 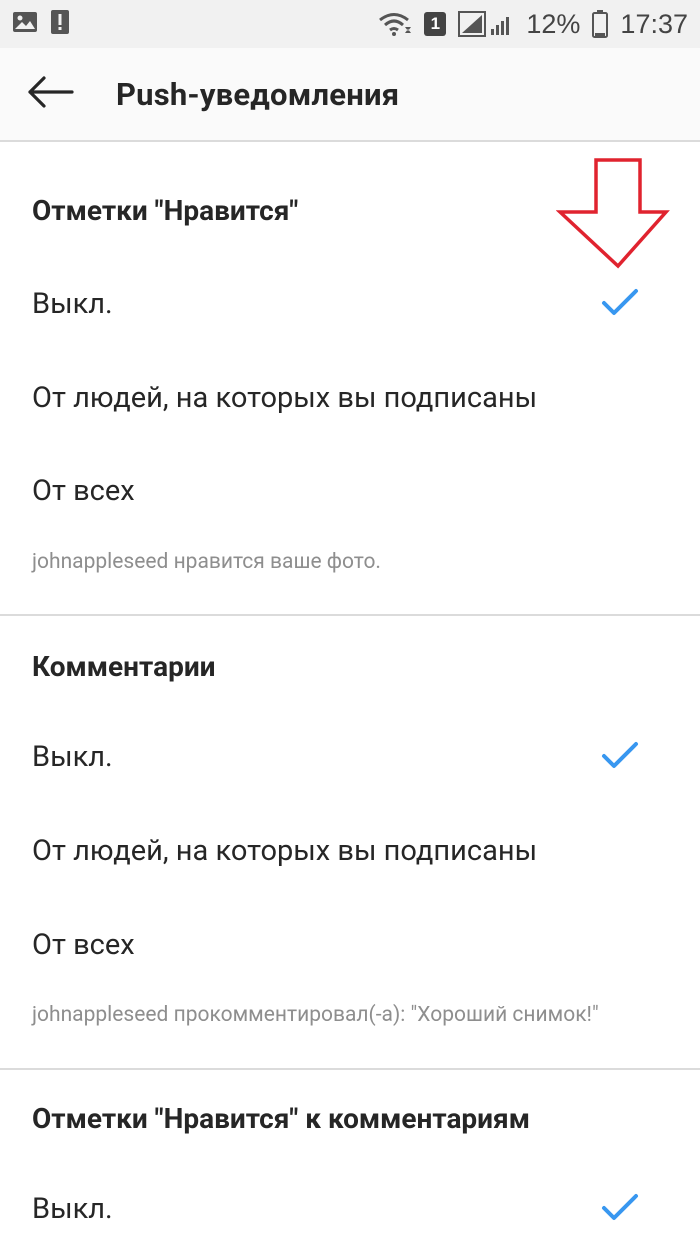 What do you see at coordinates (350, 1157) in the screenshot?
I see `section-comment-likes: Отметки "Нравится" к комментариям Выкл.` at bounding box center [350, 1157].